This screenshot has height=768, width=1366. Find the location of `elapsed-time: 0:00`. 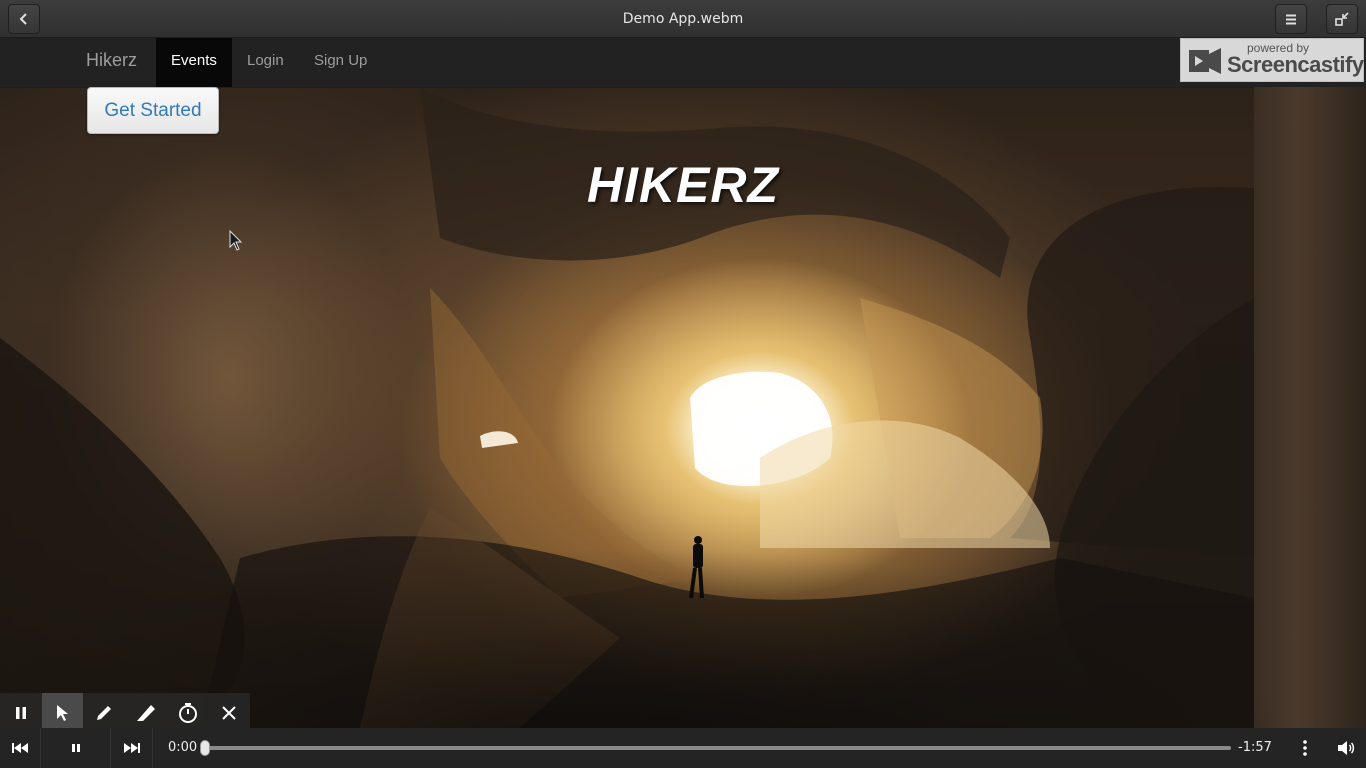

elapsed-time: 0:00 is located at coordinates (183, 747).